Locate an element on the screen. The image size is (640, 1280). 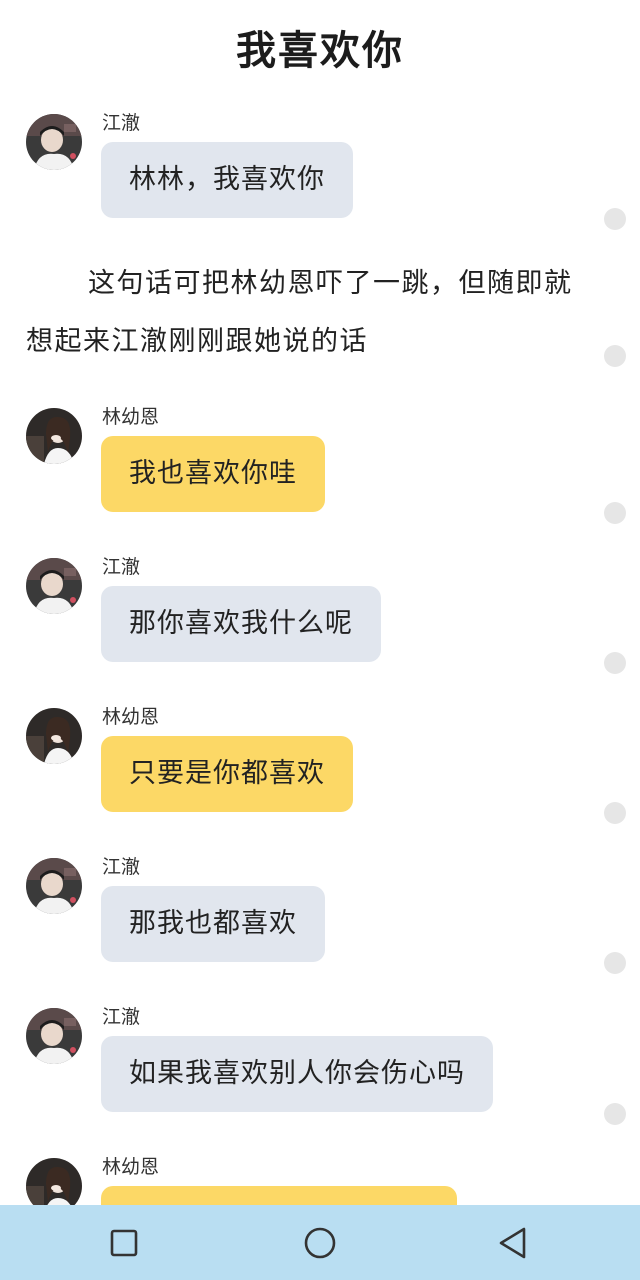
narration-text: 这句话可把林幼恩吓了一跳，但随即就想起来江澈刚刚跟她说的话 is located at coordinates (299, 312).